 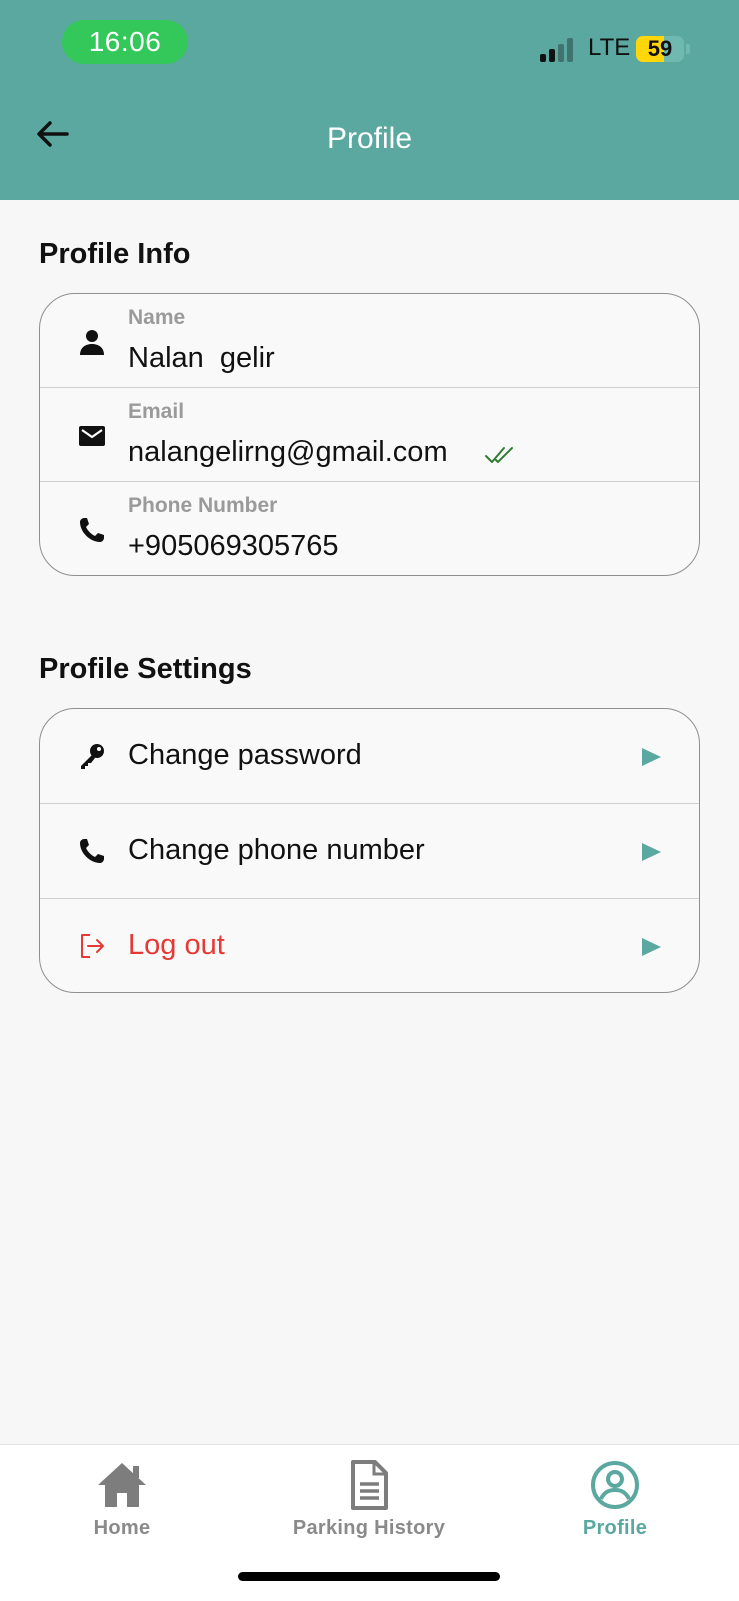 What do you see at coordinates (276, 850) in the screenshot?
I see `change-phone-number-label: Change phone number` at bounding box center [276, 850].